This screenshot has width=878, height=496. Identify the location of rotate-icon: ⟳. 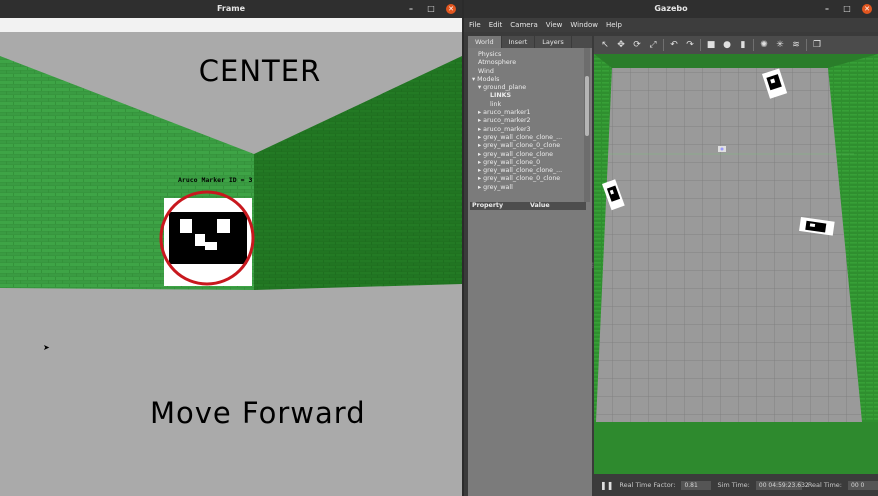
(637, 45).